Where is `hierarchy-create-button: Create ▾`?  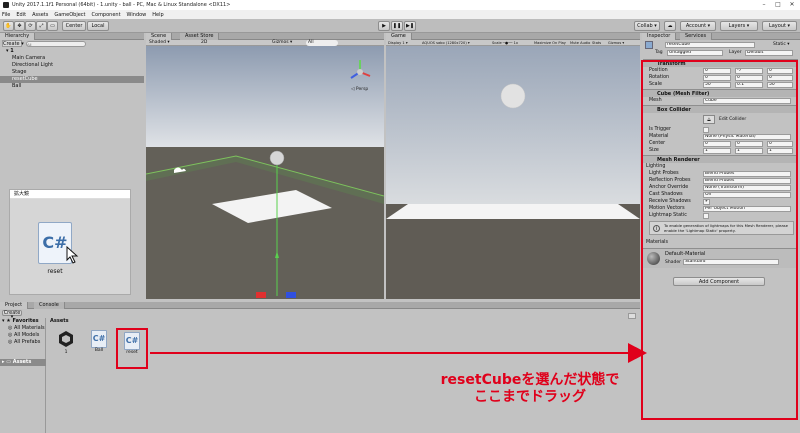
hierarchy-create-button: Create ▾ is located at coordinates (13, 43).